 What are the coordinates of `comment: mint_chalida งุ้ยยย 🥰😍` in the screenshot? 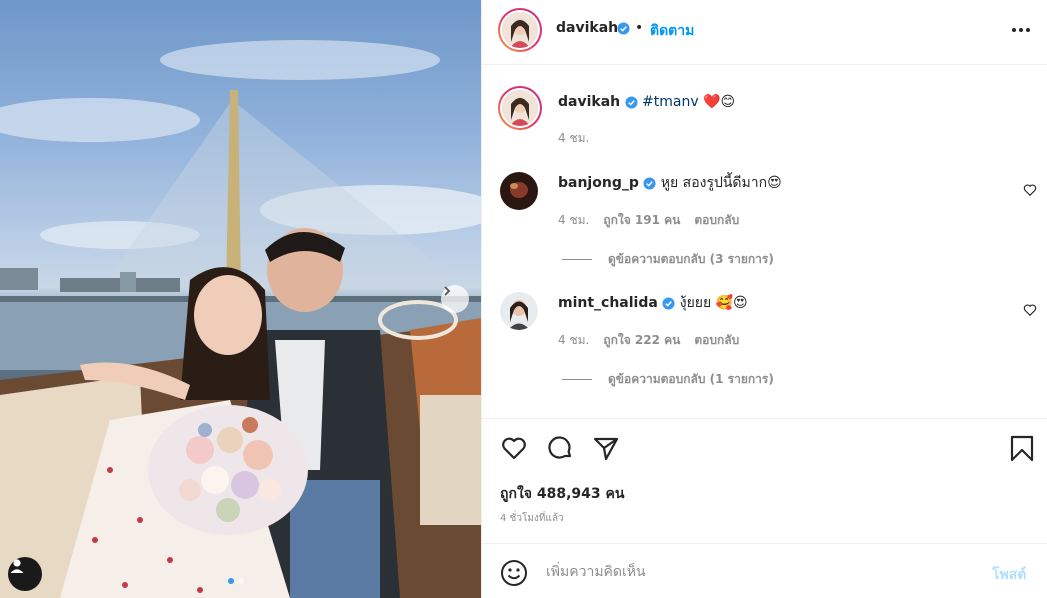 It's located at (653, 303).